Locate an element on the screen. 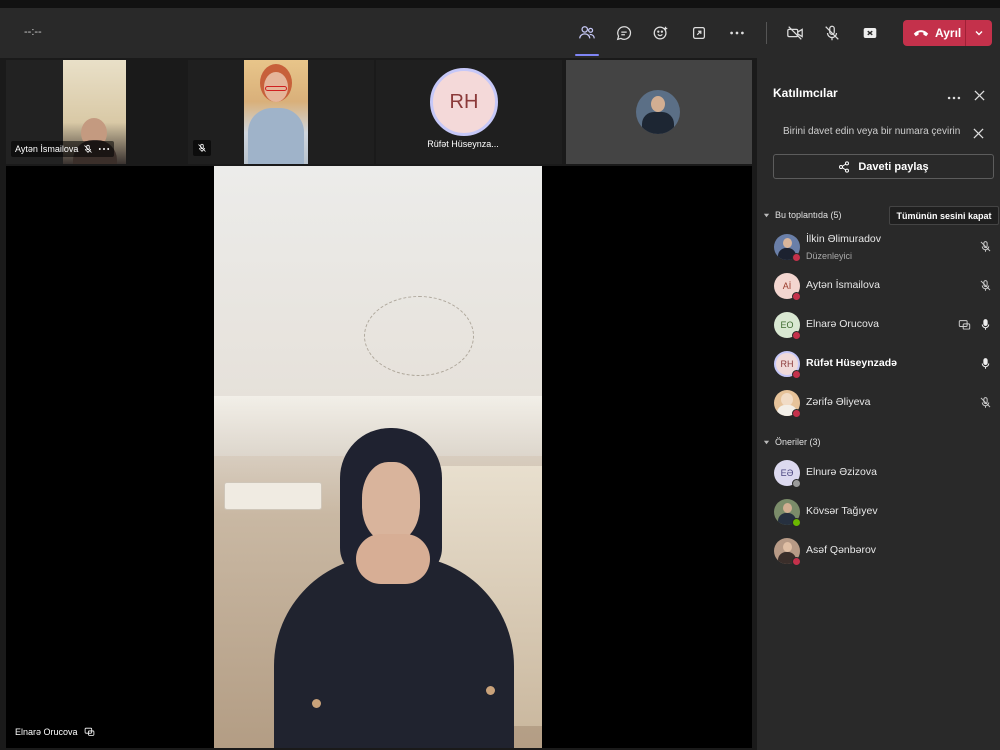 The height and width of the screenshot is (750, 1000). share-invite-label: Daveti paylaş is located at coordinates (893, 166).